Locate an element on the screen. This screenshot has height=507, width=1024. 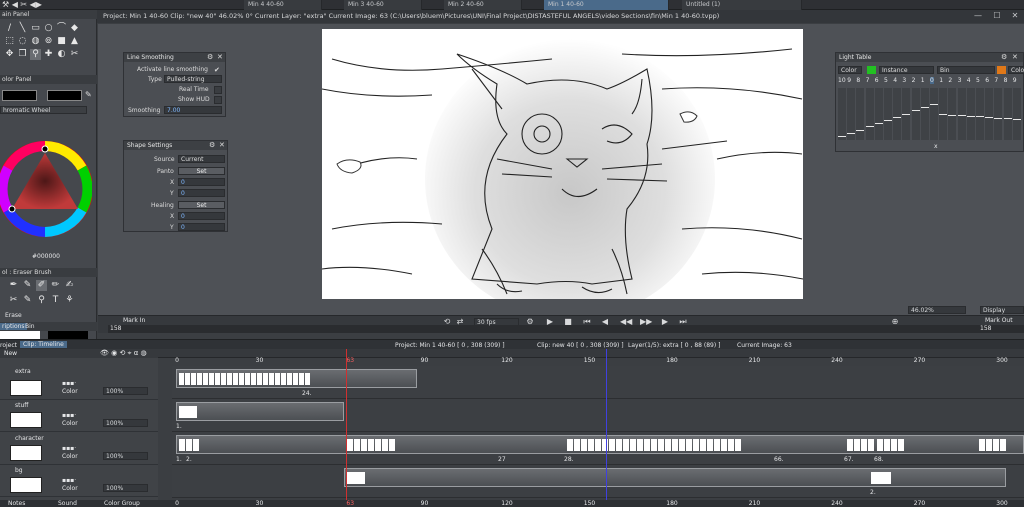
real-time-checkbox is located at coordinates (218, 90).